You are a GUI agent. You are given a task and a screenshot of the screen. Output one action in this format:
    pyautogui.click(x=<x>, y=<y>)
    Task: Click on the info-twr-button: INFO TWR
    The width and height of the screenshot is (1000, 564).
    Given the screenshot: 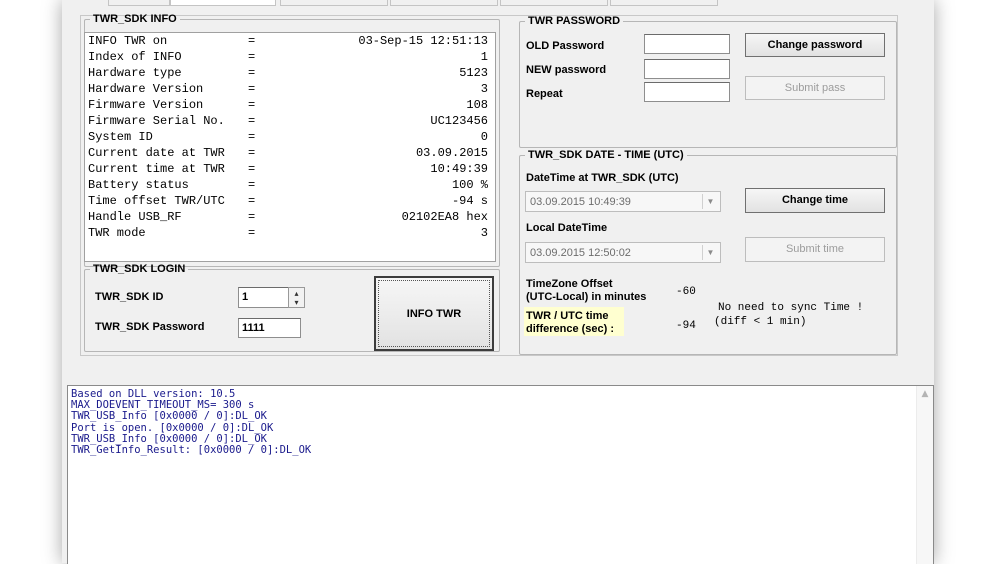 What is the action you would take?
    pyautogui.click(x=434, y=313)
    